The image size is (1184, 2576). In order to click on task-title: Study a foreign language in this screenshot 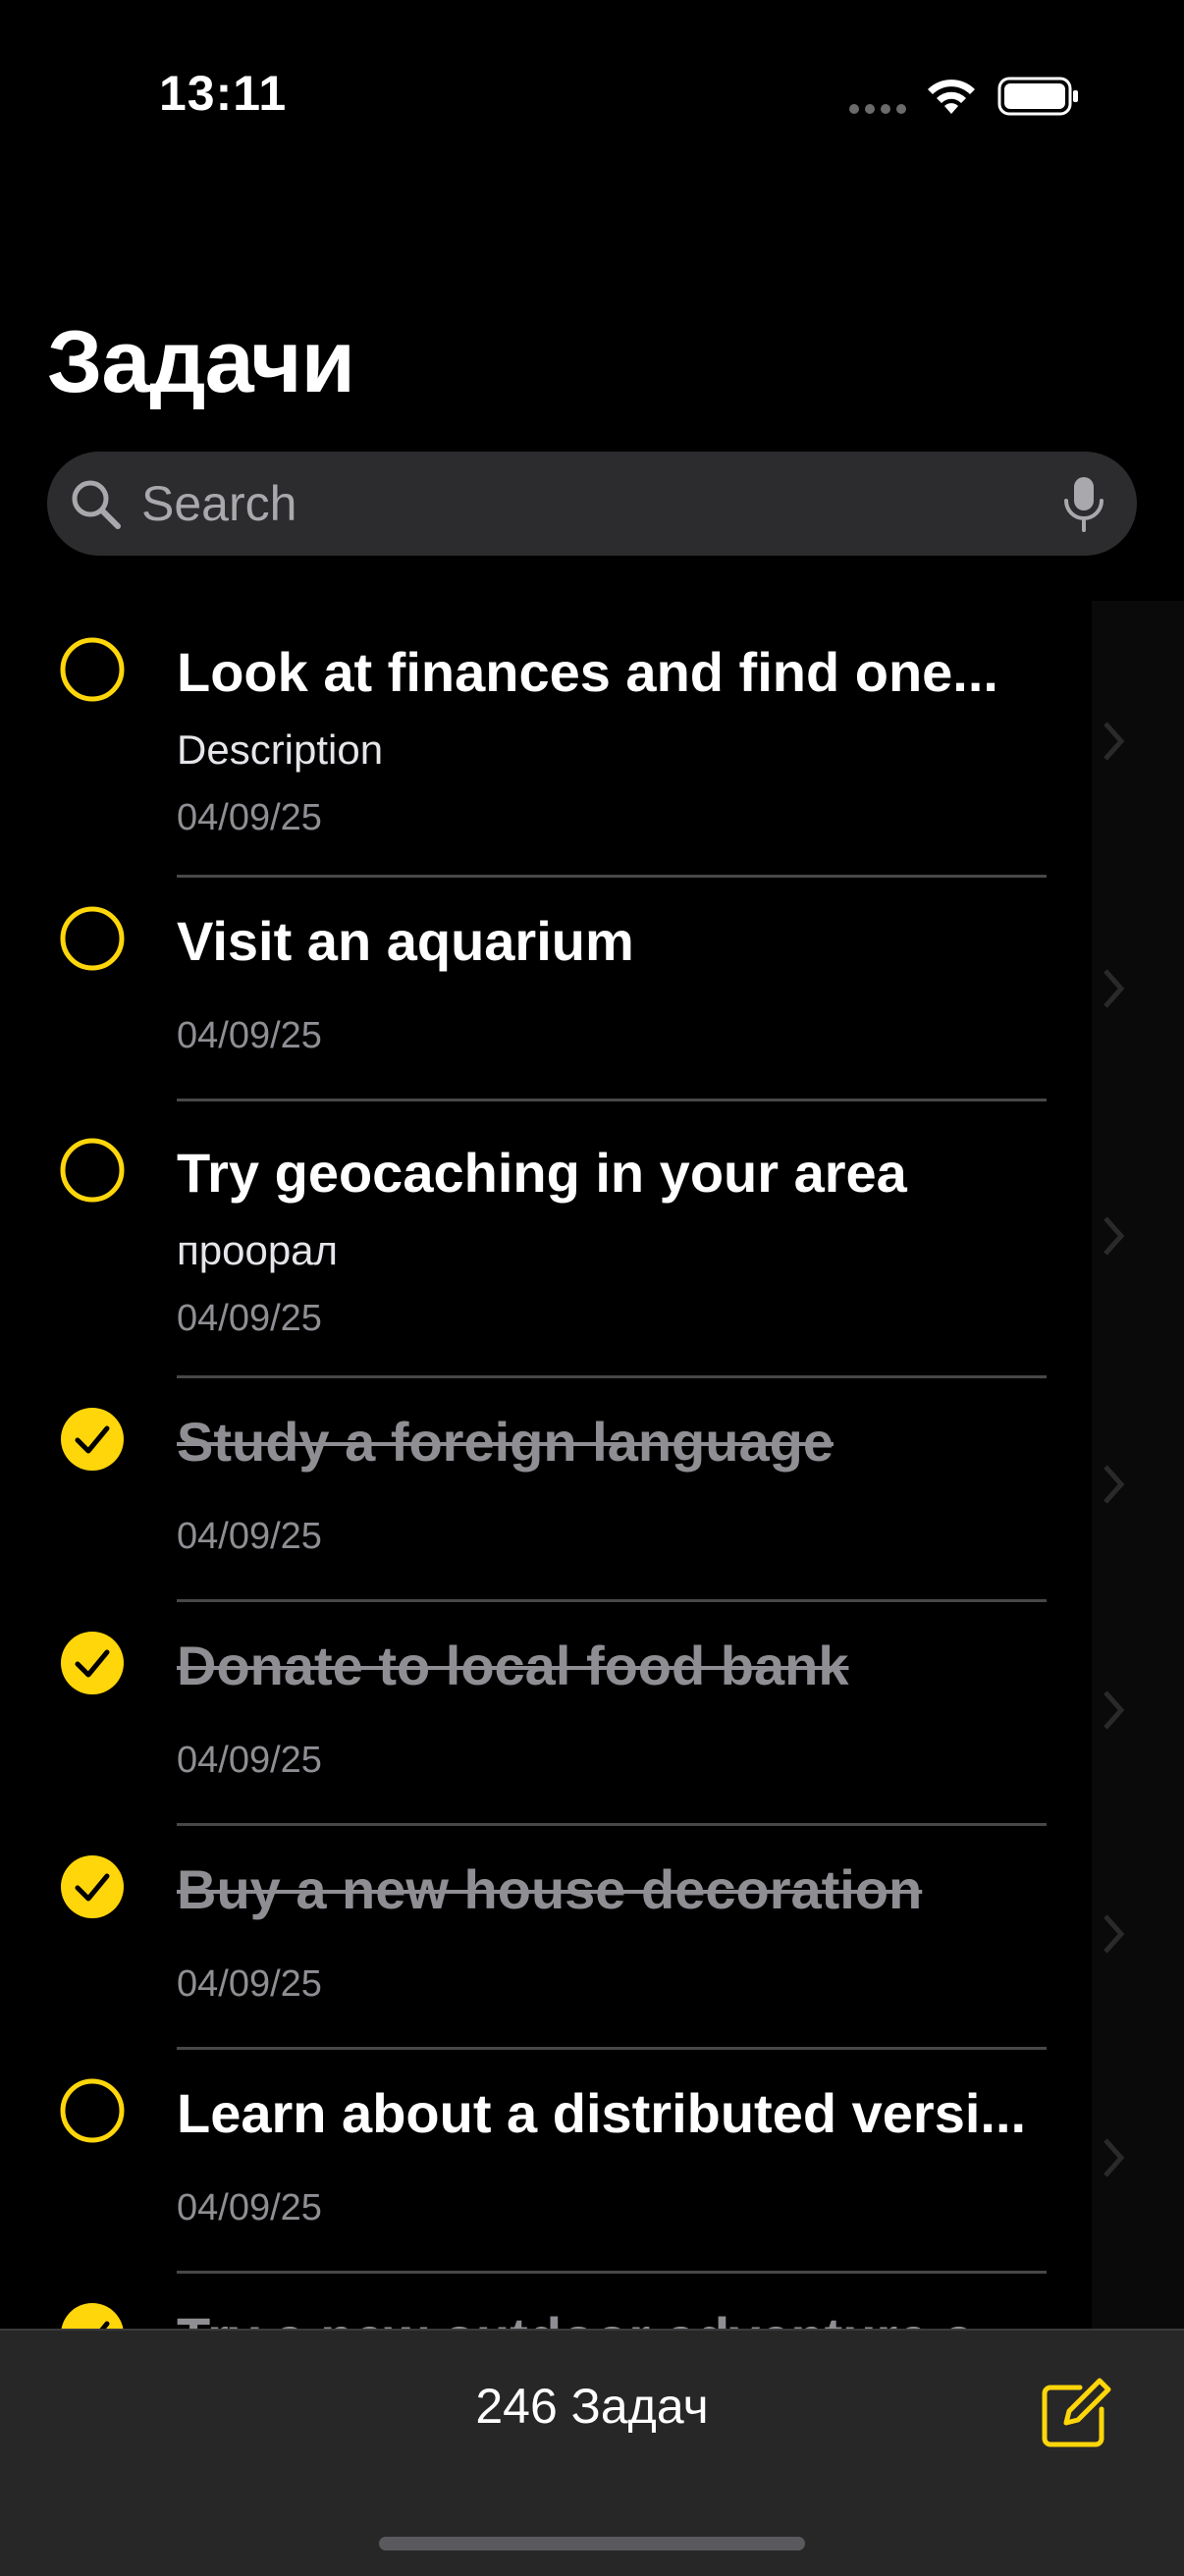, I will do `click(506, 1442)`.